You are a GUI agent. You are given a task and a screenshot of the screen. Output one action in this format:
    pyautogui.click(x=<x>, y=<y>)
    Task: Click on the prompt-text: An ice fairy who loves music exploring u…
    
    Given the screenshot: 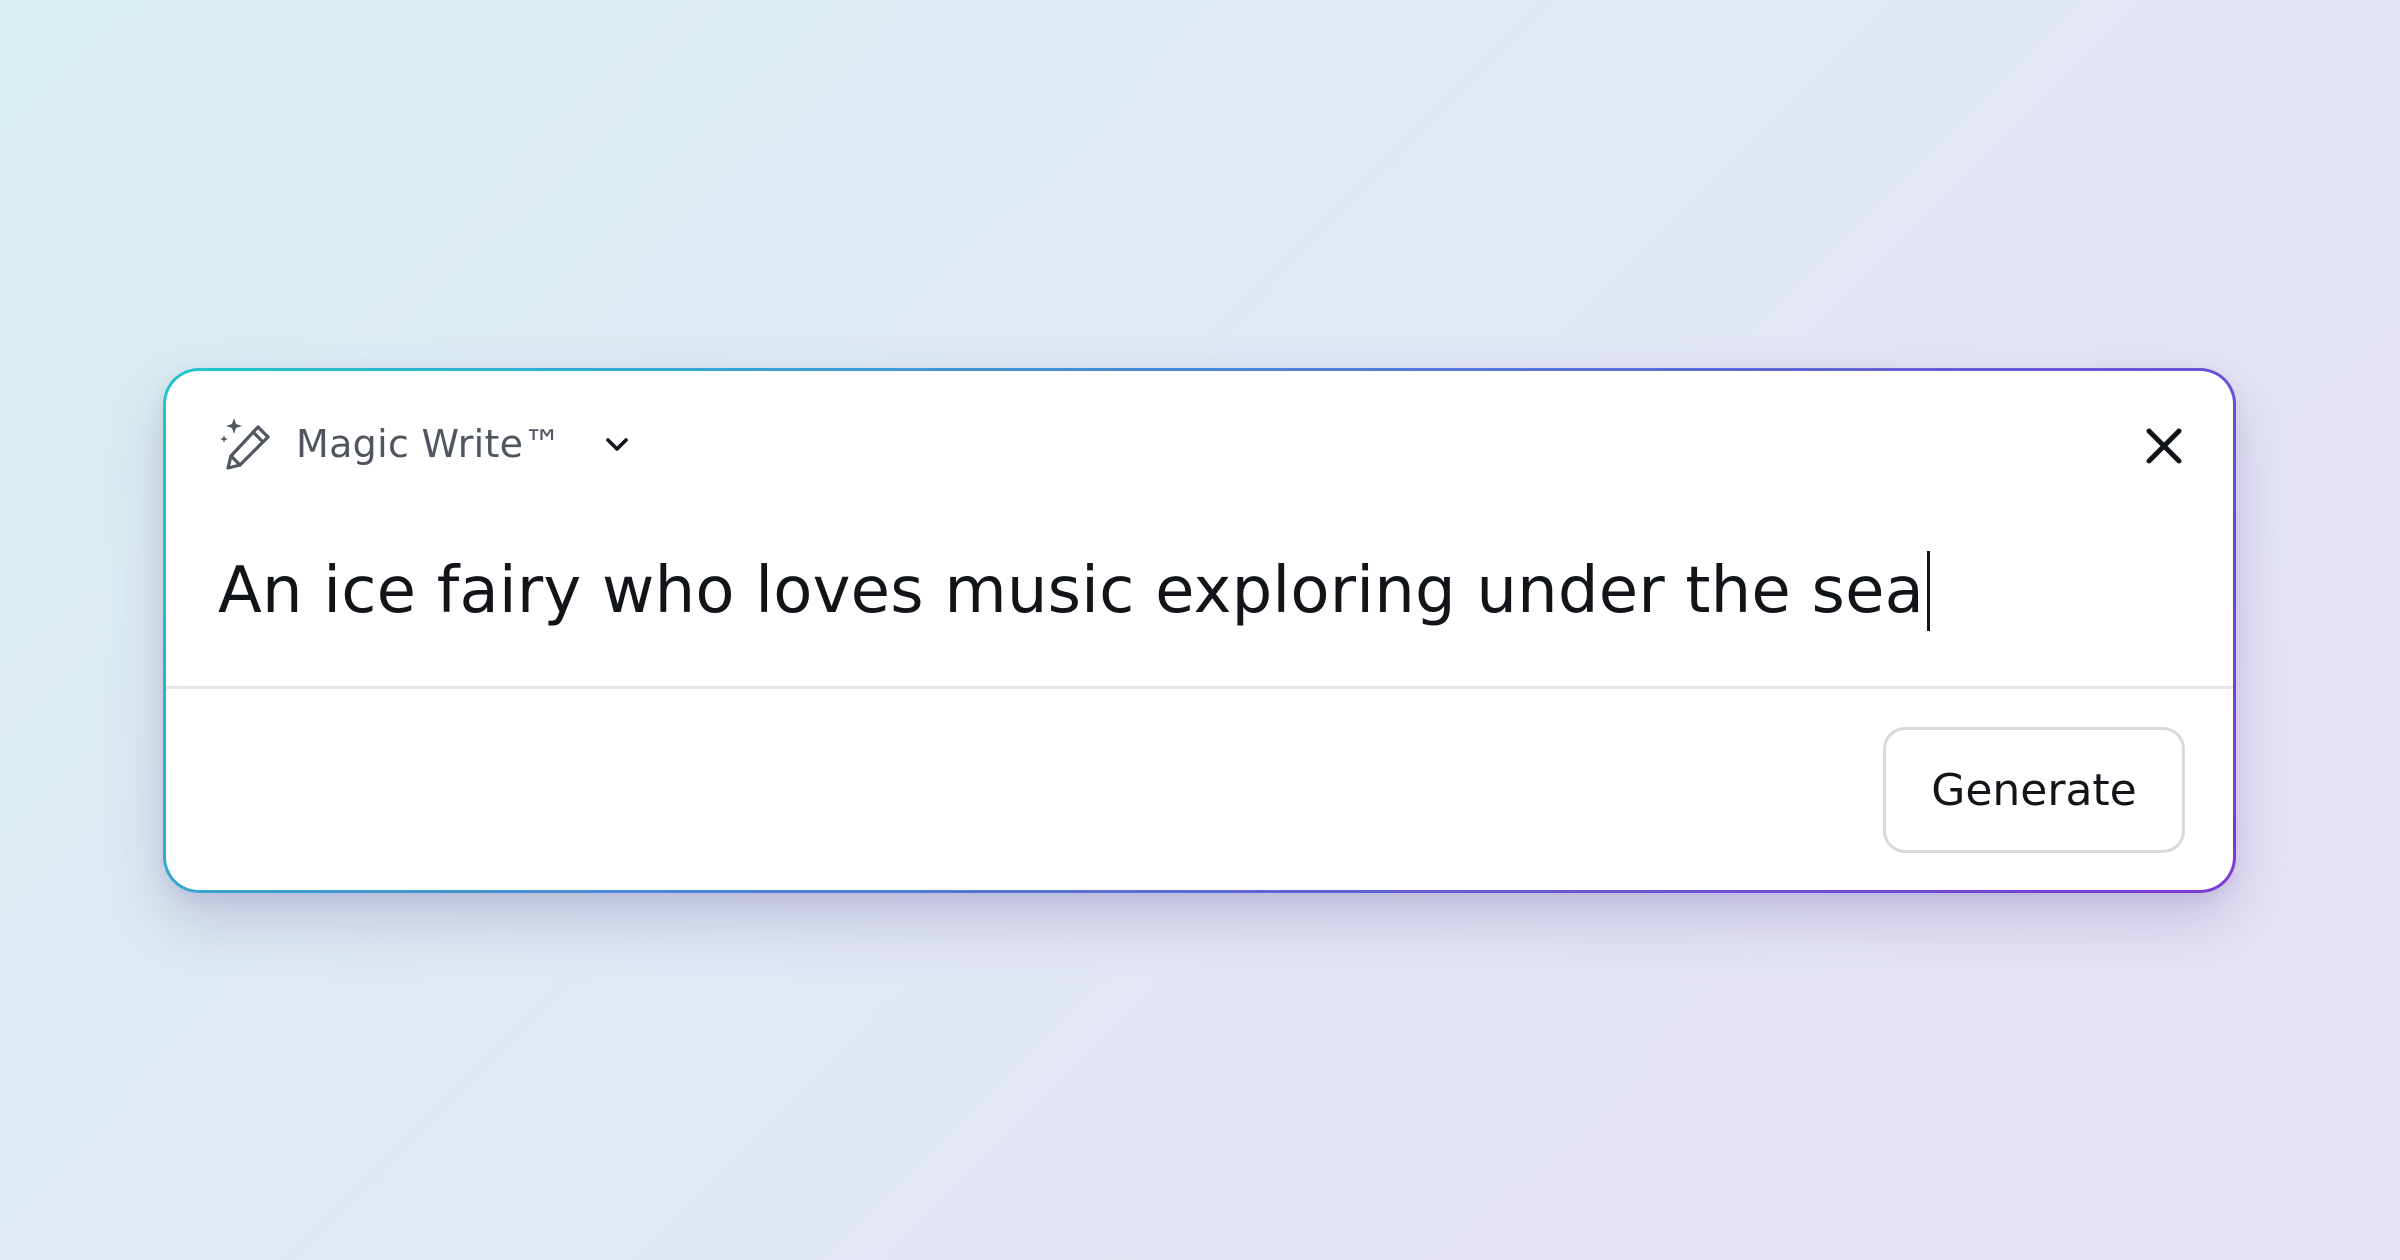 What is the action you would take?
    pyautogui.click(x=1071, y=591)
    